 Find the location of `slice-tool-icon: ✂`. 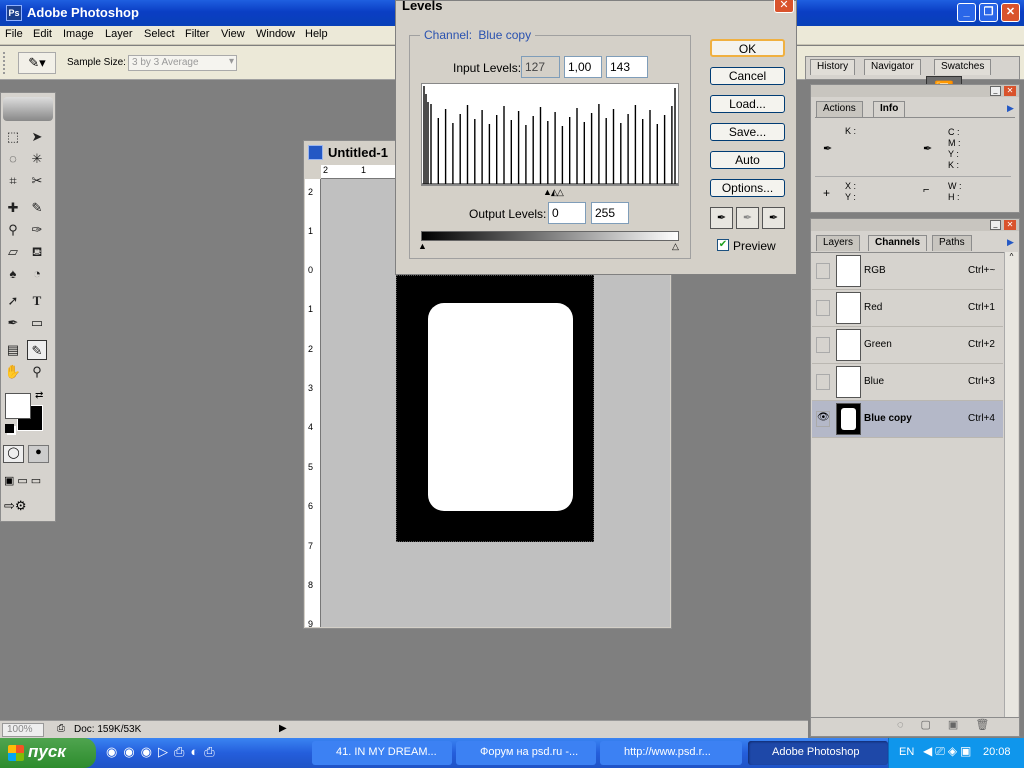

slice-tool-icon: ✂ is located at coordinates (37, 181).